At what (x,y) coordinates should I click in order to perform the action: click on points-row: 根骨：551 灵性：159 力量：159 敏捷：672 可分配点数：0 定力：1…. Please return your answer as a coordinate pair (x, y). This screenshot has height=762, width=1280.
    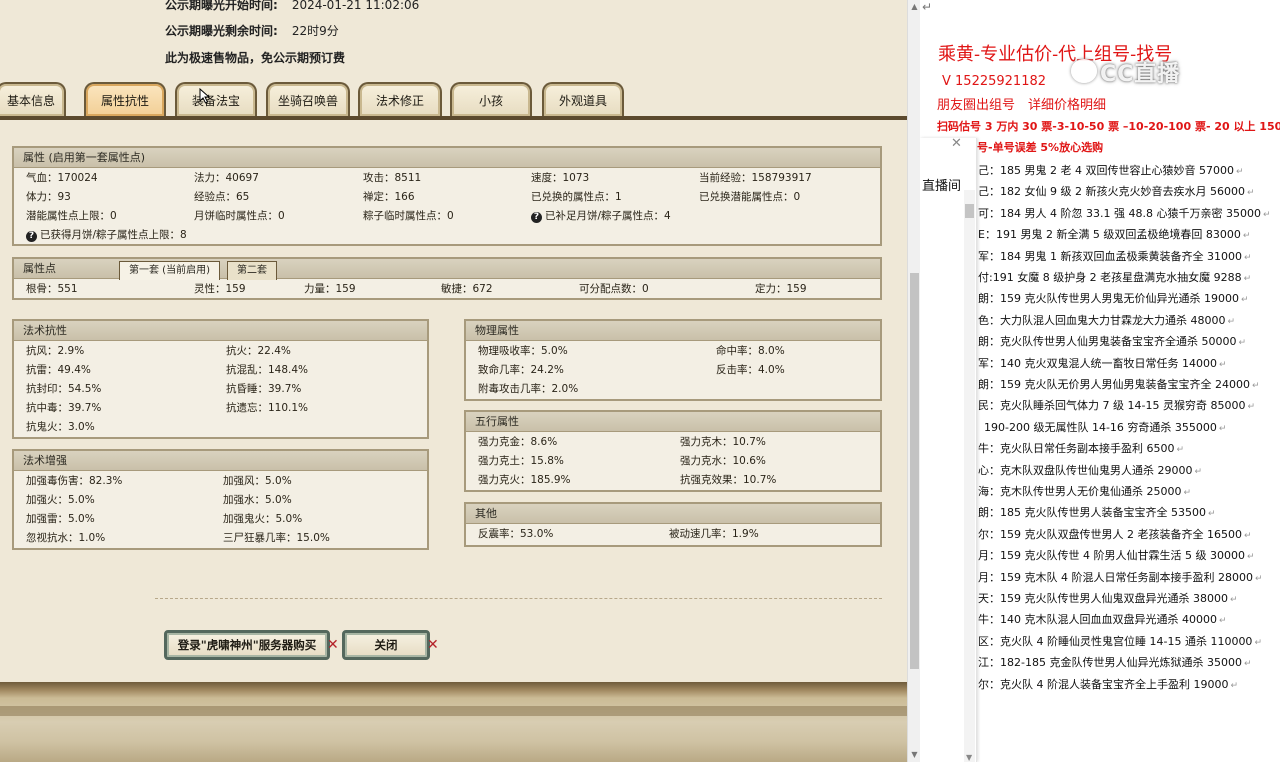
    Looking at the image, I should click on (416, 289).